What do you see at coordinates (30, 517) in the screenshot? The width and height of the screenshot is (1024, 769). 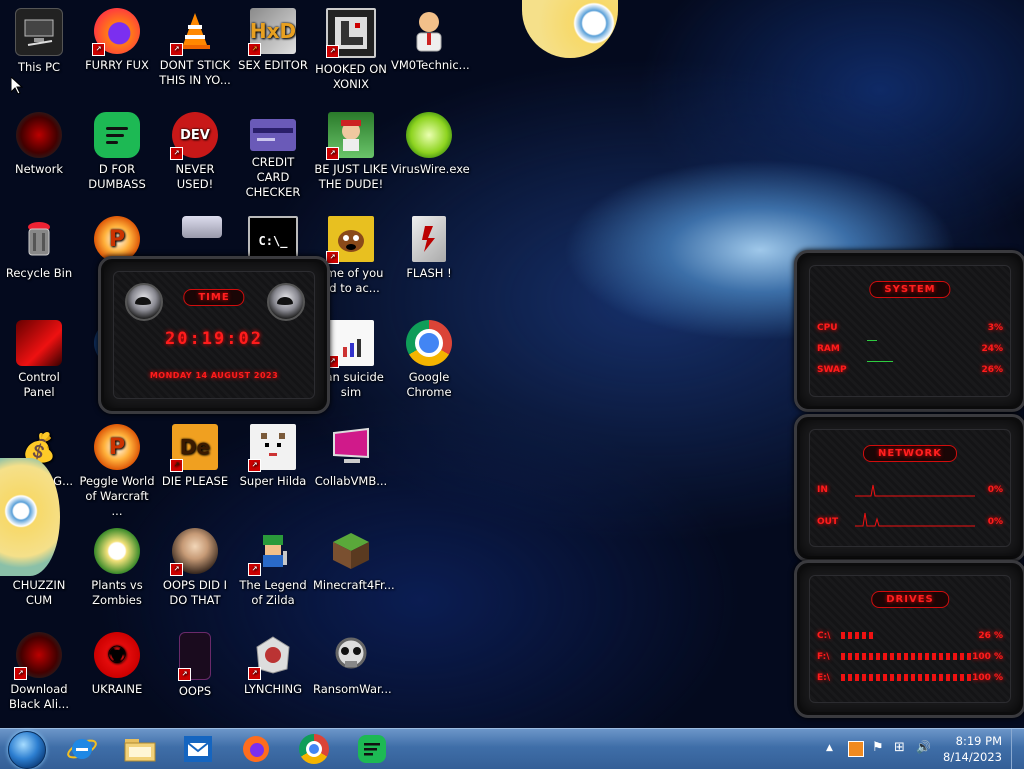 I see `cartoon-sticker-left` at bounding box center [30, 517].